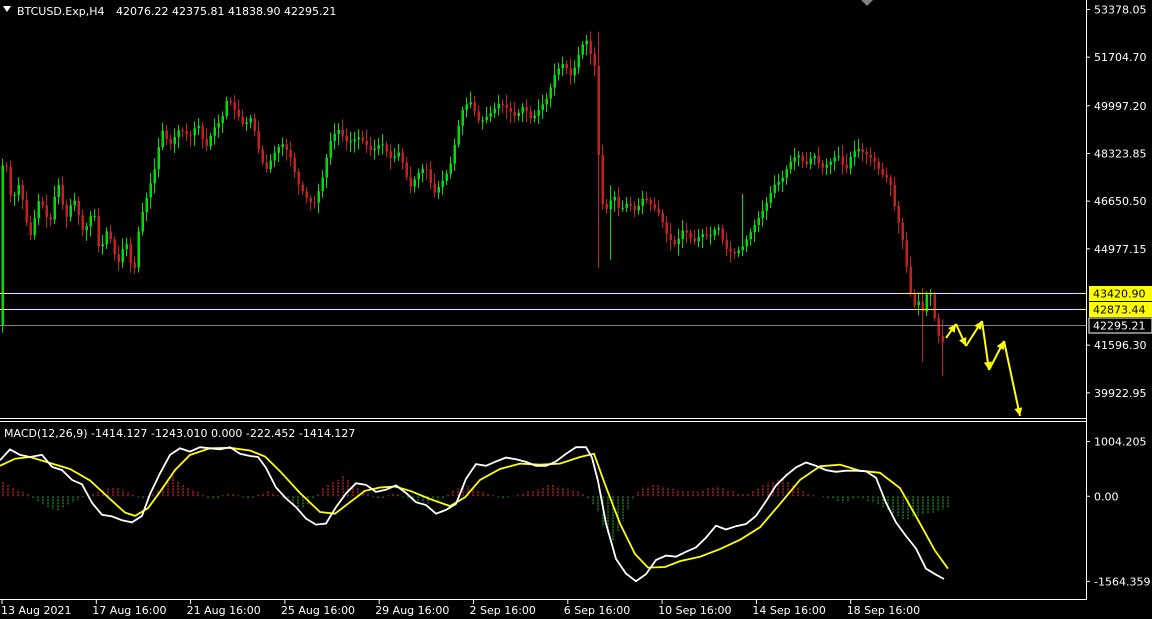 The width and height of the screenshot is (1152, 619). What do you see at coordinates (318, 610) in the screenshot?
I see `date-tick-label: 25 Aug 16:00` at bounding box center [318, 610].